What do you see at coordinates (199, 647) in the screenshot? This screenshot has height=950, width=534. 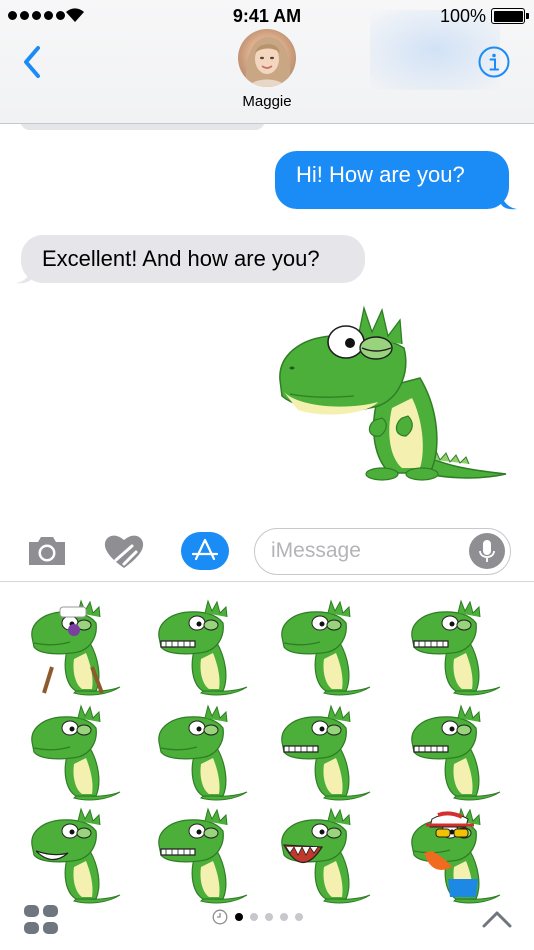 I see `sticker-dino-angry` at bounding box center [199, 647].